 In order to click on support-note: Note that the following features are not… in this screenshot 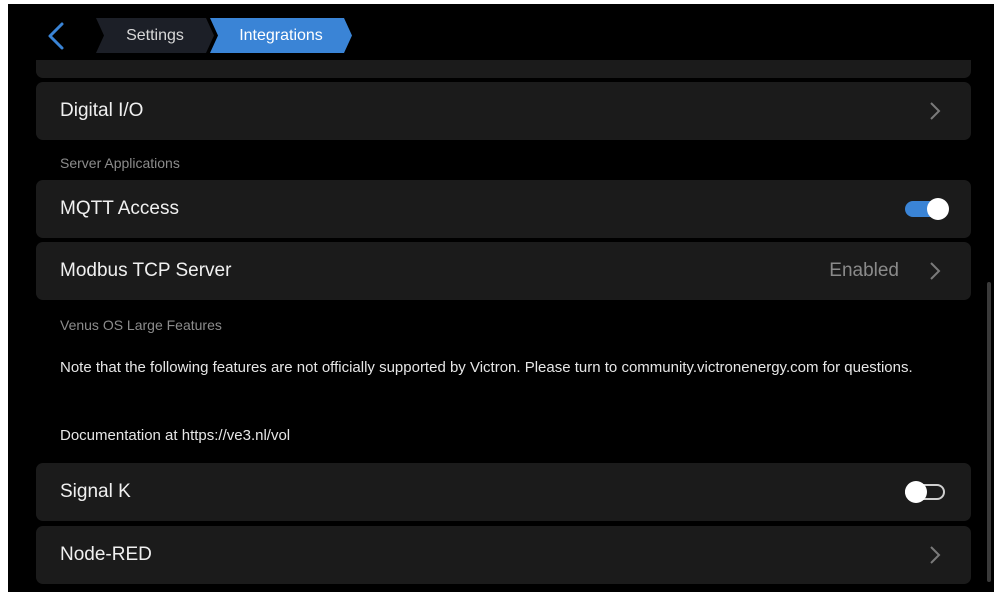, I will do `click(486, 367)`.